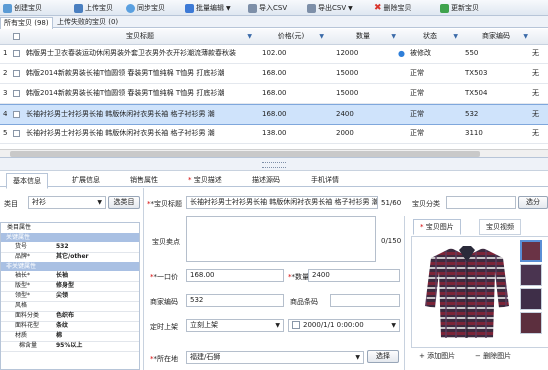  Describe the element at coordinates (304, 302) in the screenshot. I see `barcode-label: 商品条码` at that location.